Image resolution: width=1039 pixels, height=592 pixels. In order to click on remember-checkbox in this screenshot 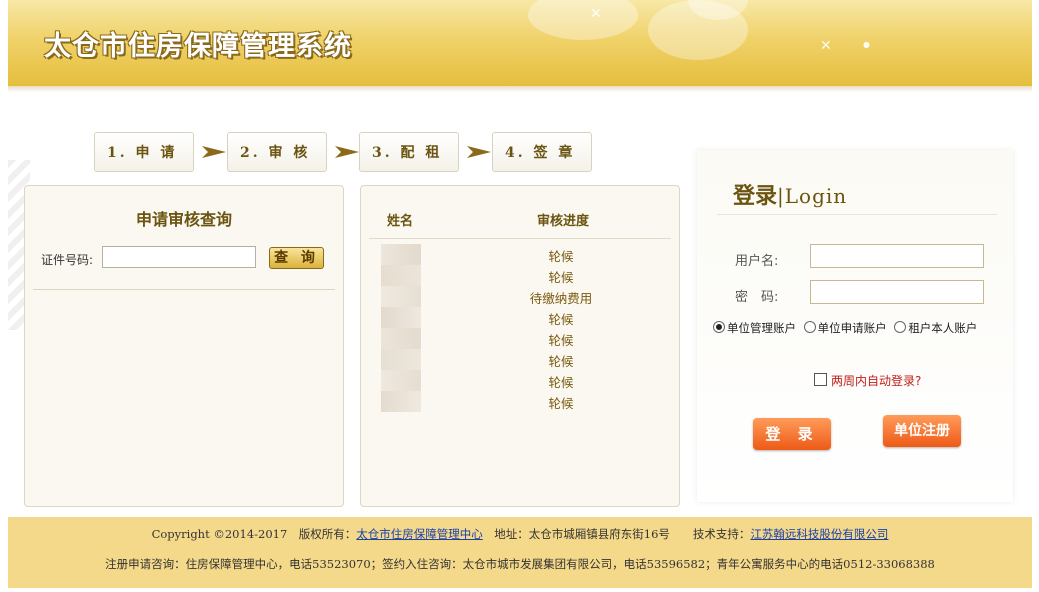, I will do `click(820, 379)`.